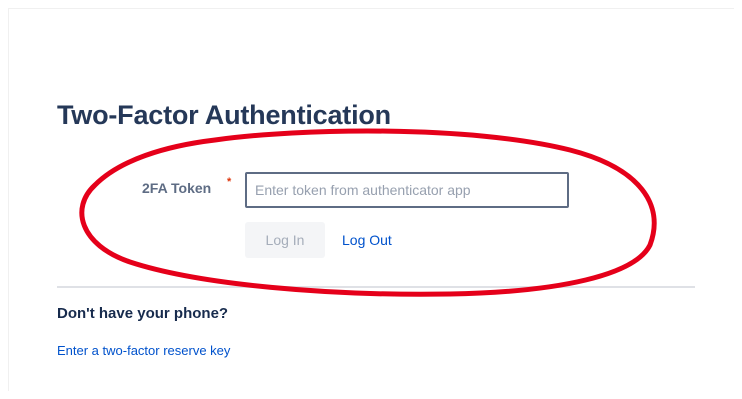  I want to click on no-phone-heading: Don't have your phone?, so click(143, 313).